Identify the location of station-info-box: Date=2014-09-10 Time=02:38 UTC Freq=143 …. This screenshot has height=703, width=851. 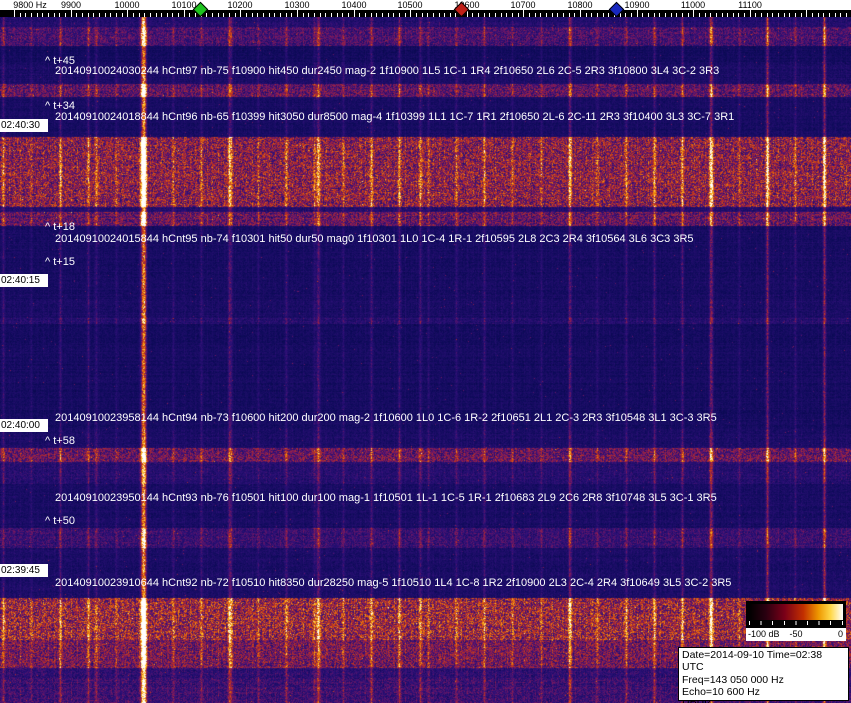
(763, 675).